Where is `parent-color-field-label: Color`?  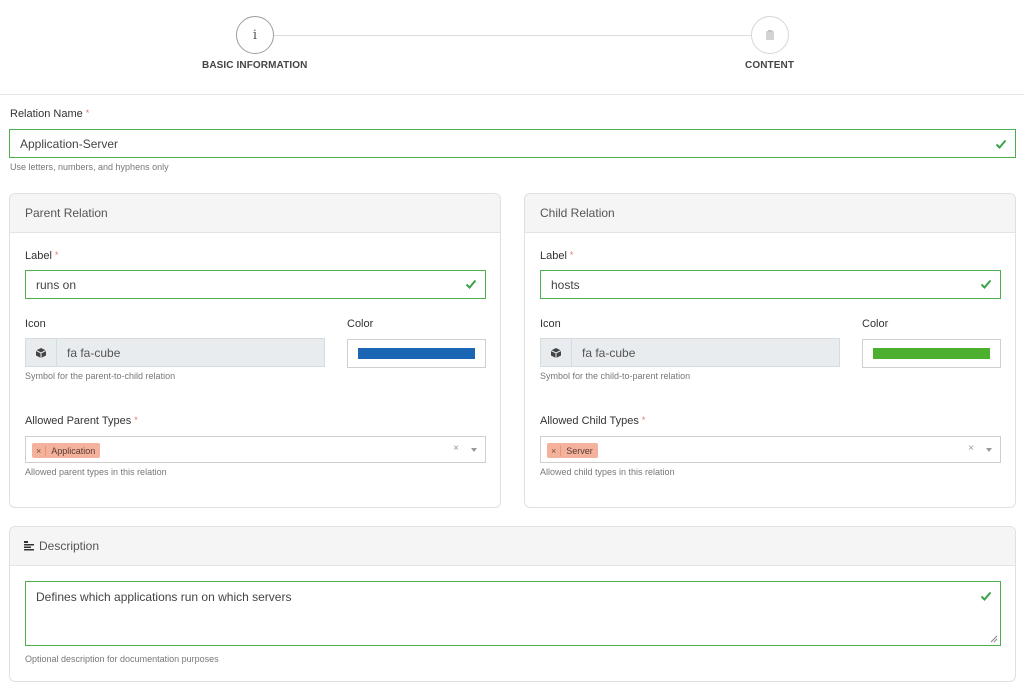
parent-color-field-label: Color is located at coordinates (360, 324).